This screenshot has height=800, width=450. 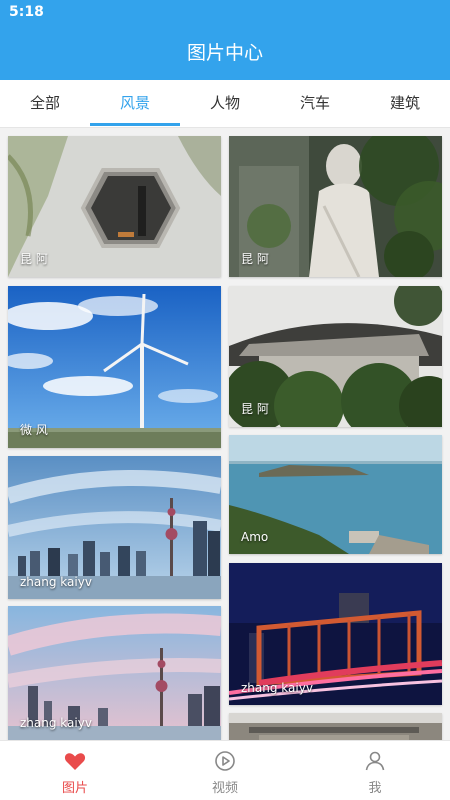 I want to click on photo-card, so click(x=335, y=726).